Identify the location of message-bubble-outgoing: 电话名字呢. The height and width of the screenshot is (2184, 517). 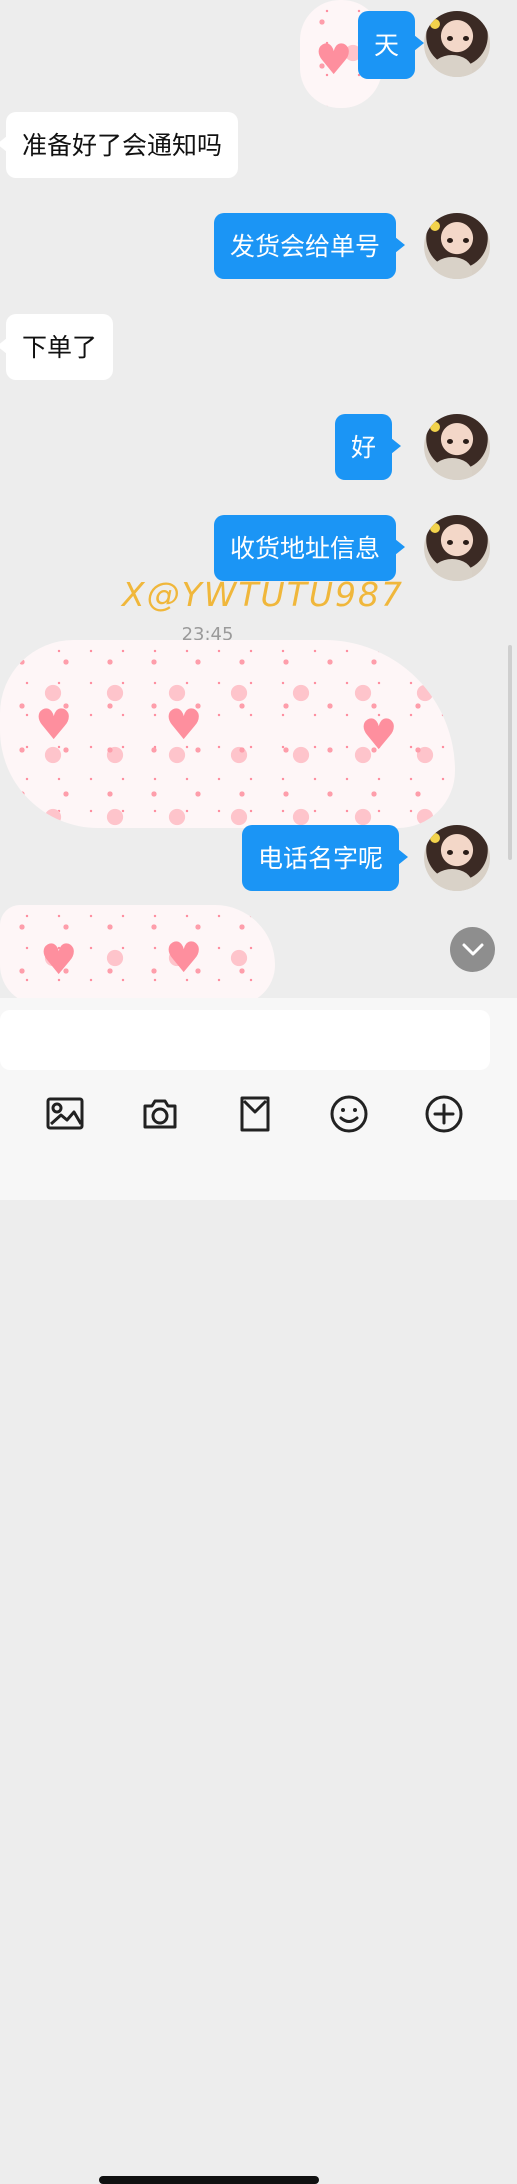
(325, 858).